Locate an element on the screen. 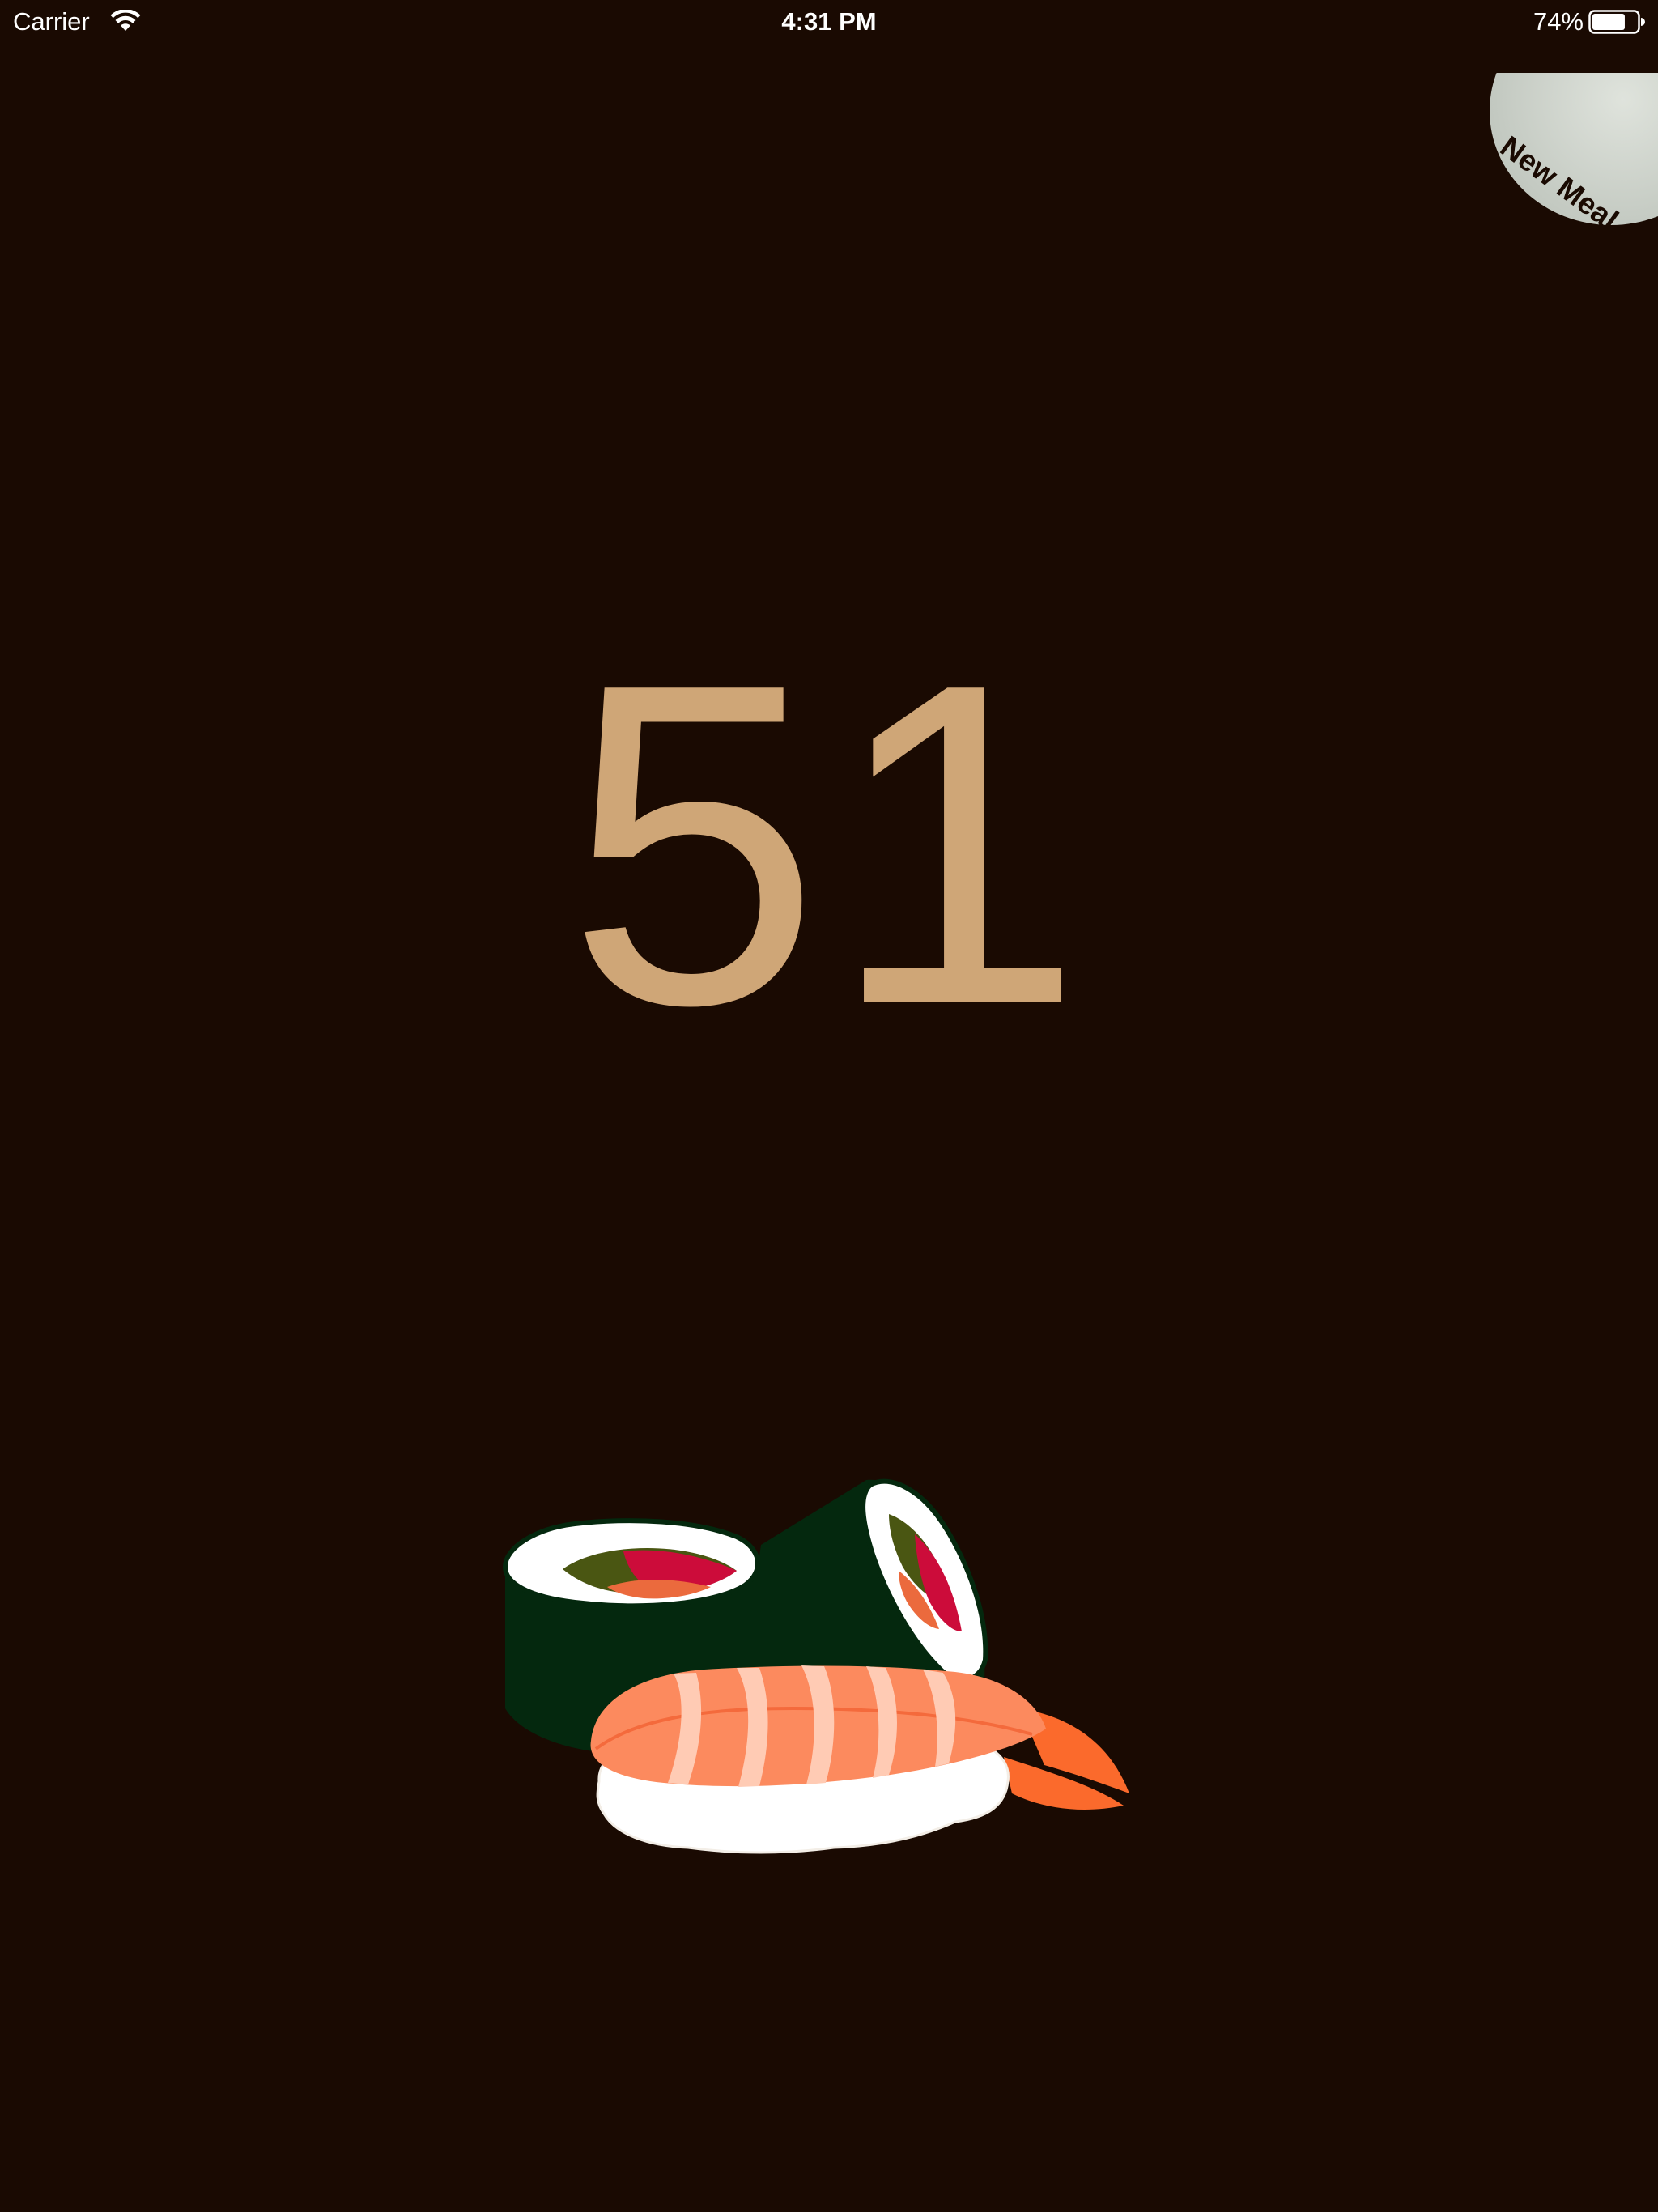 The image size is (1658, 2212). battery-icon is located at coordinates (1616, 22).